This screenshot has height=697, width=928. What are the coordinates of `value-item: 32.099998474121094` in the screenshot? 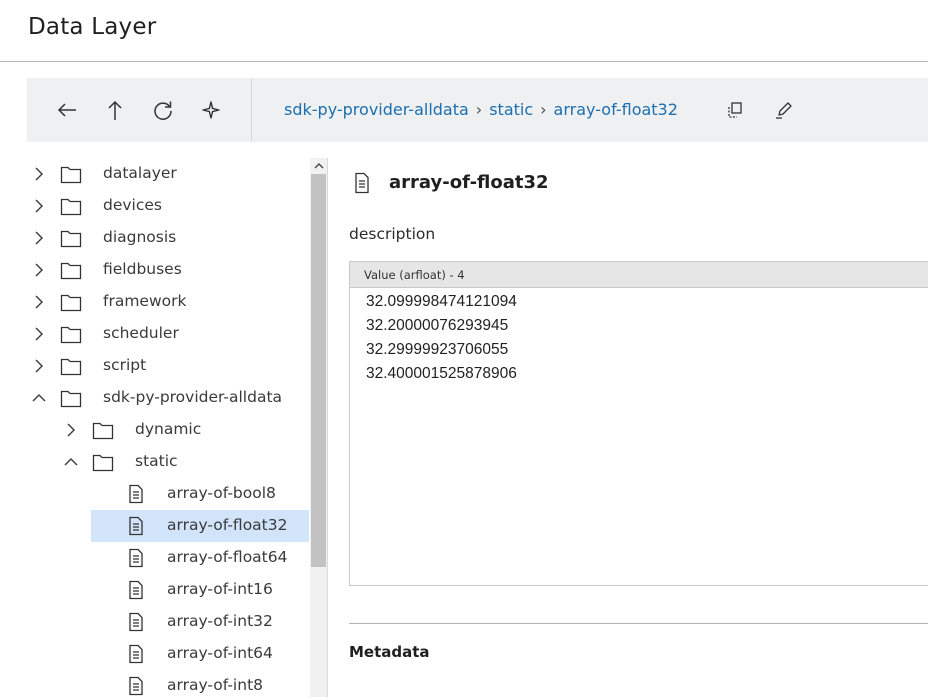 It's located at (441, 301).